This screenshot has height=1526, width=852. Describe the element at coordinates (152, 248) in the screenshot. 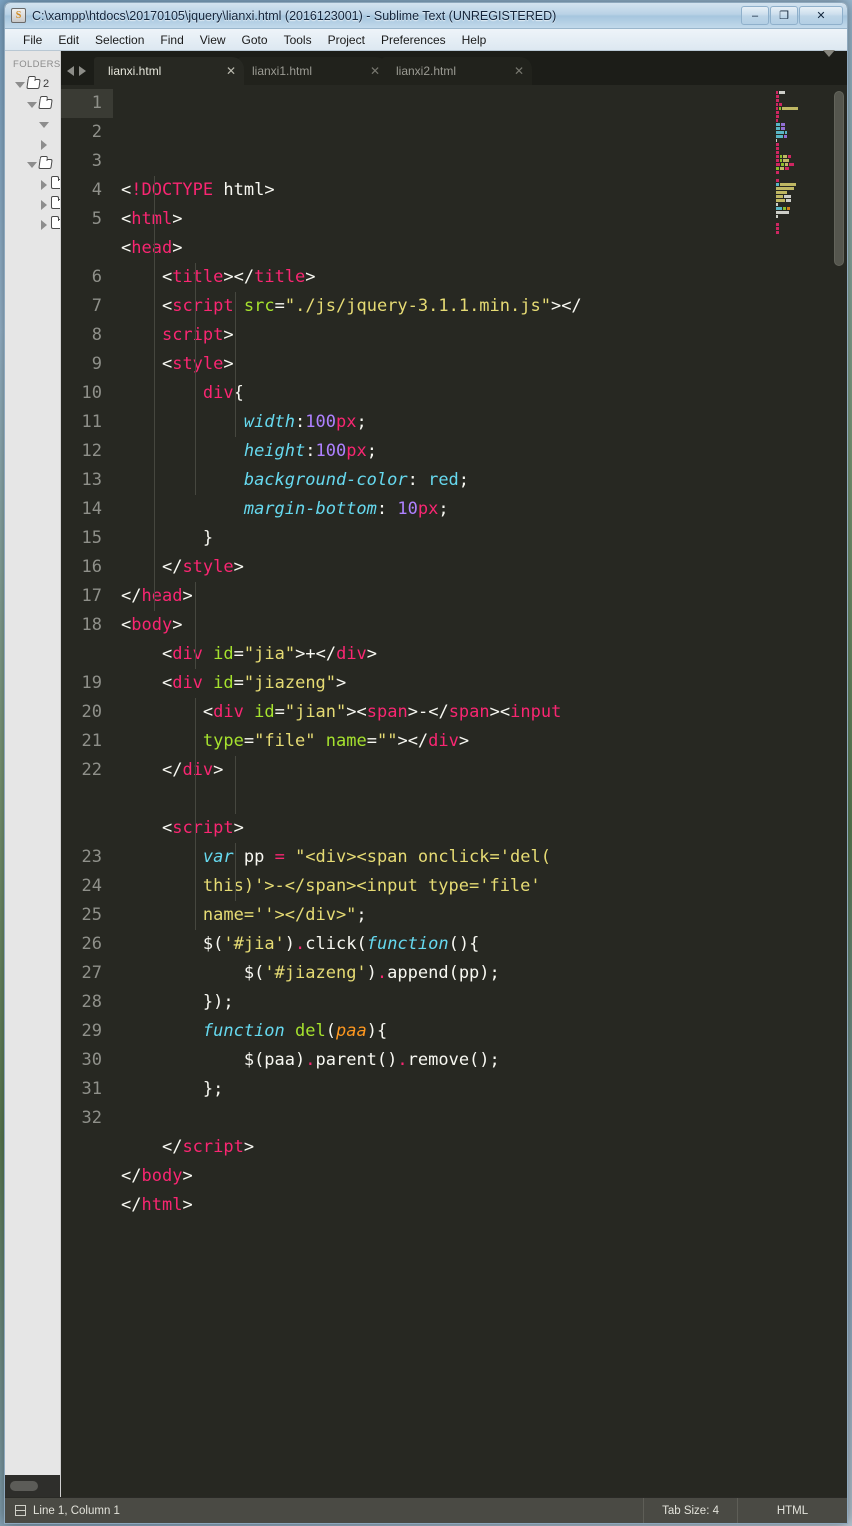

I see `code-token: head` at that location.